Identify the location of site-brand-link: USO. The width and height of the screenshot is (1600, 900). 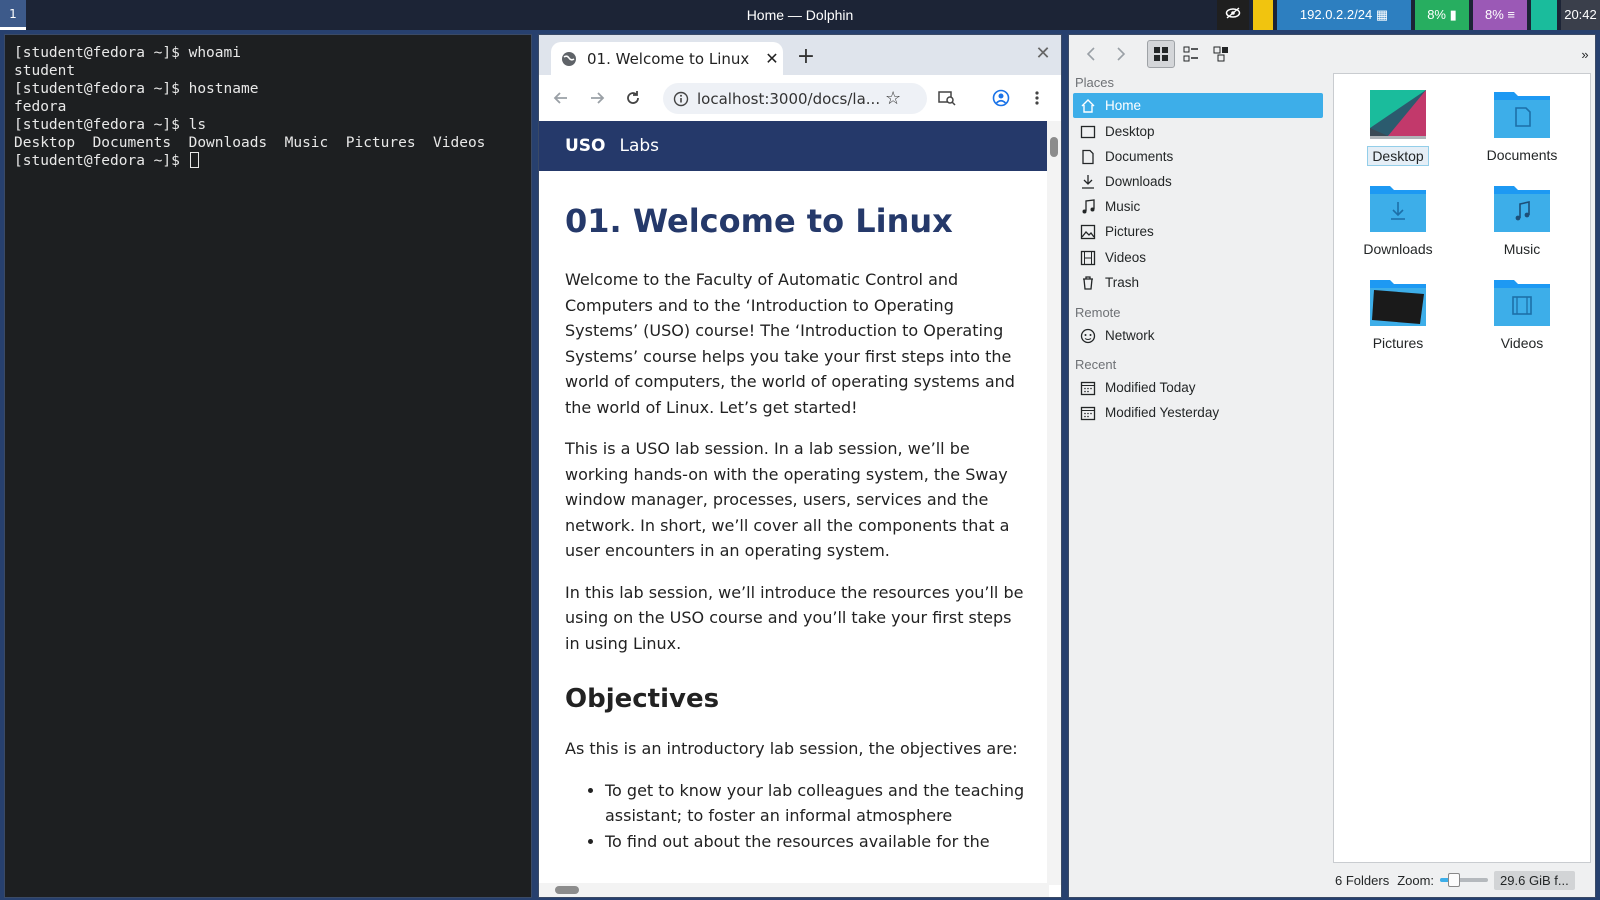
(585, 146).